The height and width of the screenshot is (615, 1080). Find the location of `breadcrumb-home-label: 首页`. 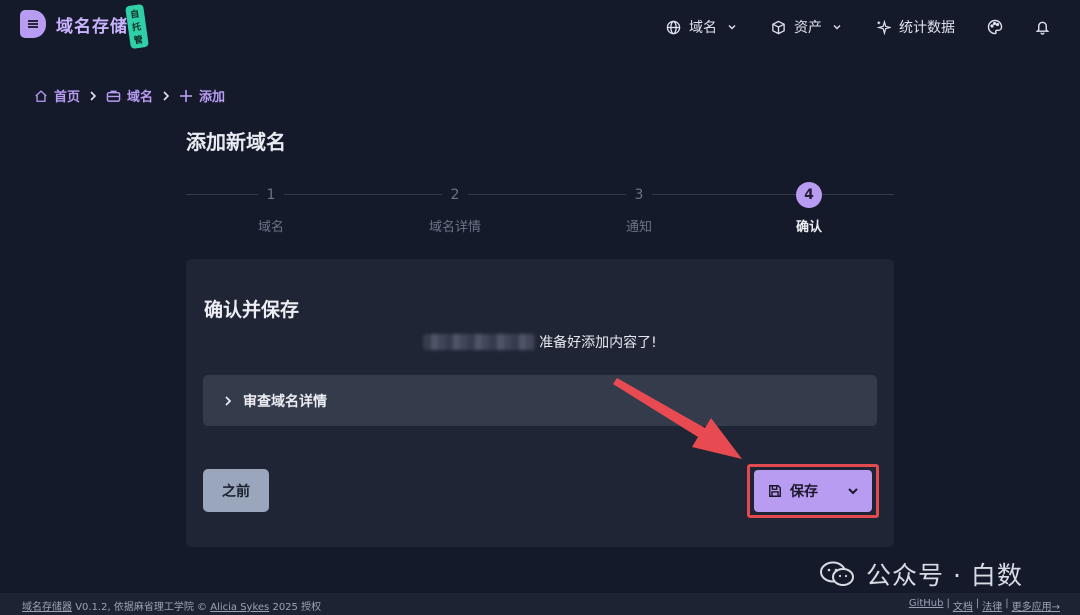

breadcrumb-home-label: 首页 is located at coordinates (67, 97).